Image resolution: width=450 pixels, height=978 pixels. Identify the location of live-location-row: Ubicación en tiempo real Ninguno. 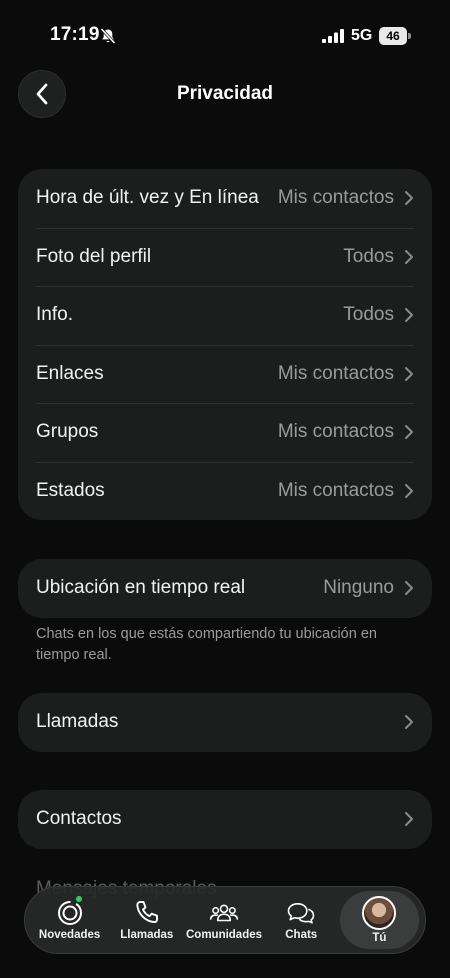
(225, 588).